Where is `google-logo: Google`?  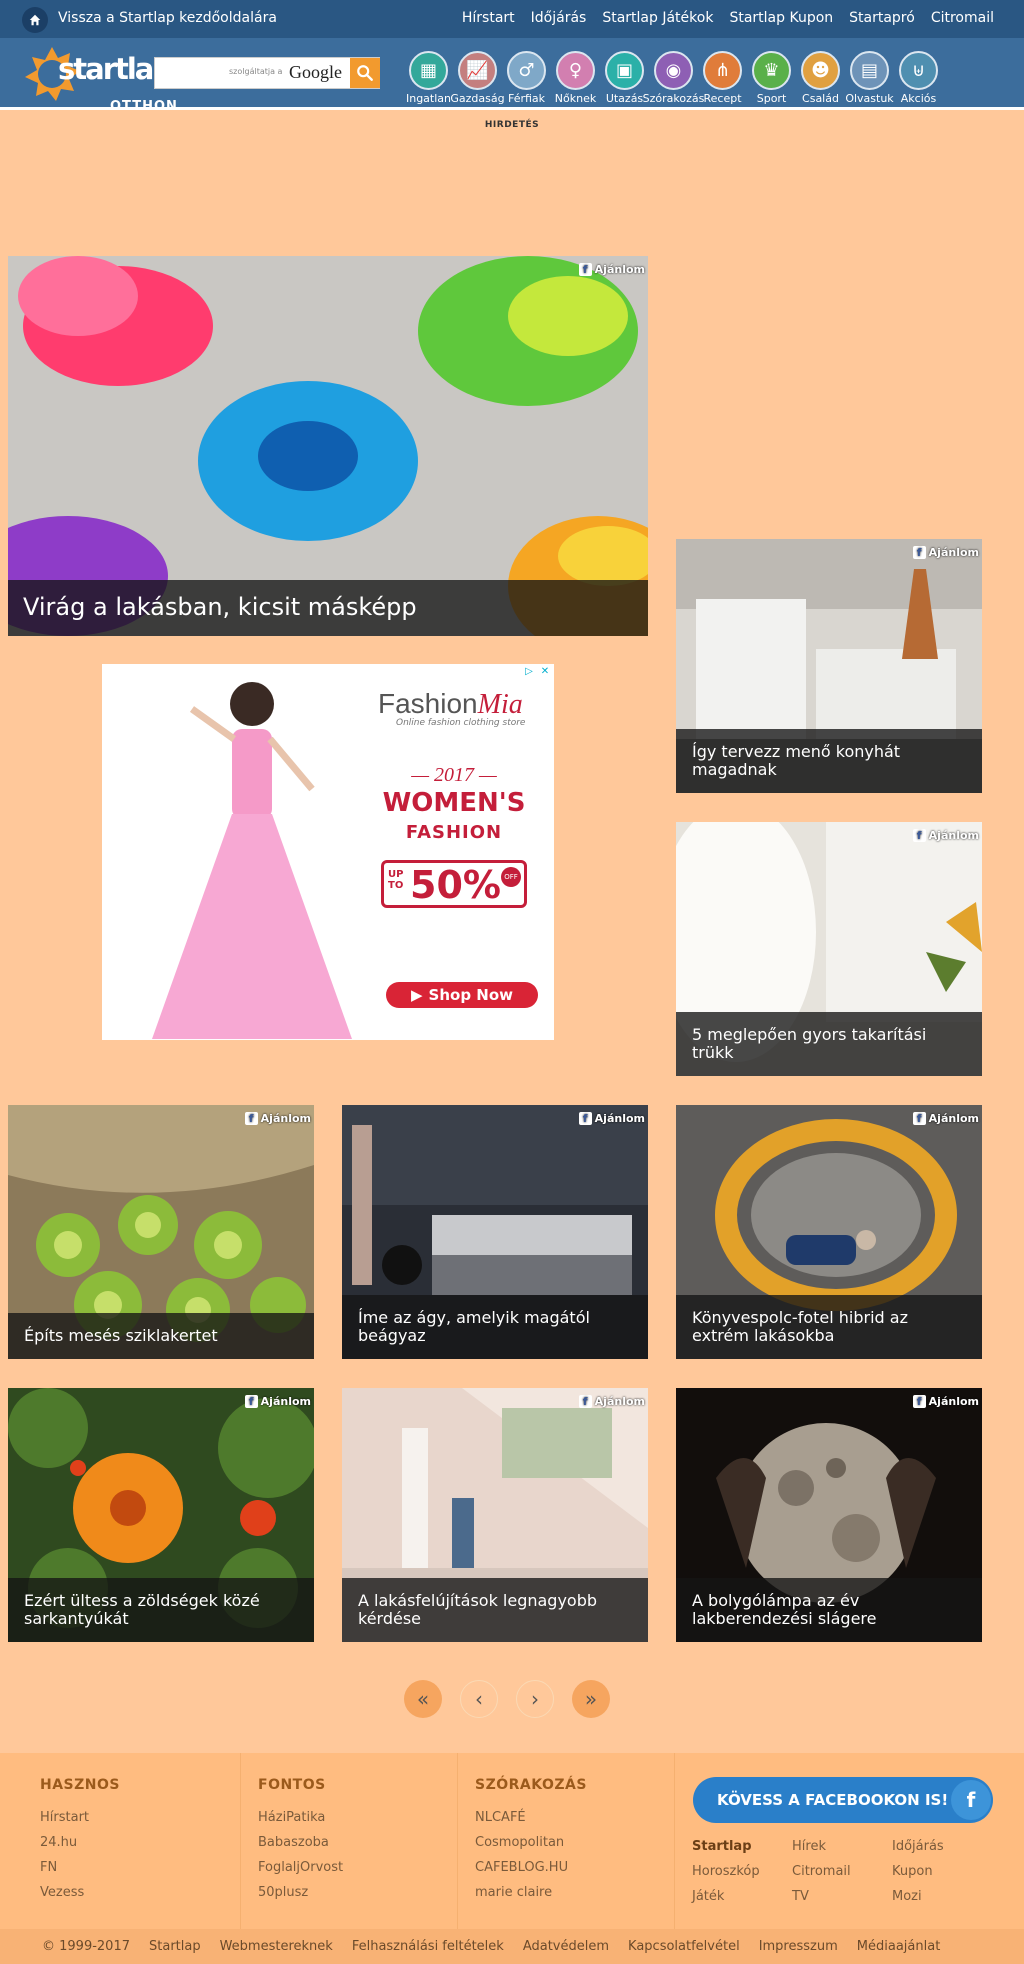 google-logo: Google is located at coordinates (315, 72).